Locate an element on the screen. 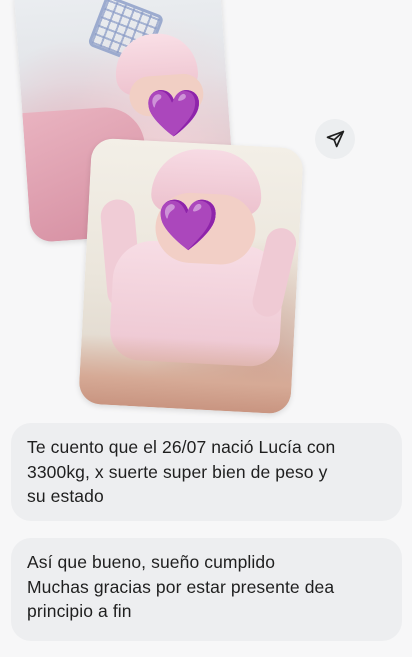 This screenshot has height=657, width=412. message-line: Así que bueno, sueño cumplido is located at coordinates (151, 562).